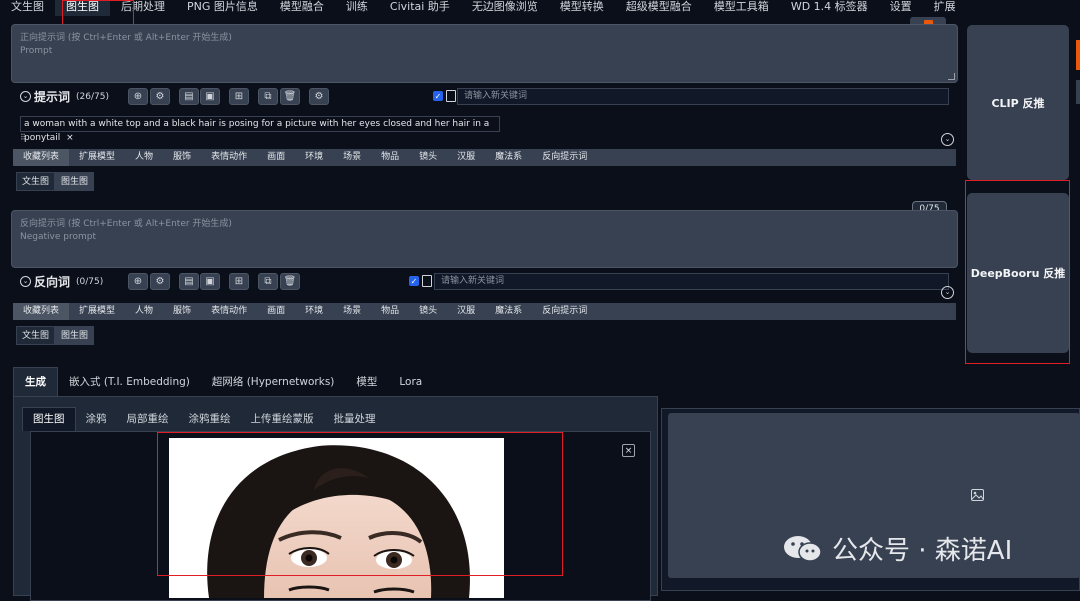 This screenshot has width=1080, height=601. I want to click on category-subtab-0: 文生图, so click(36, 181).